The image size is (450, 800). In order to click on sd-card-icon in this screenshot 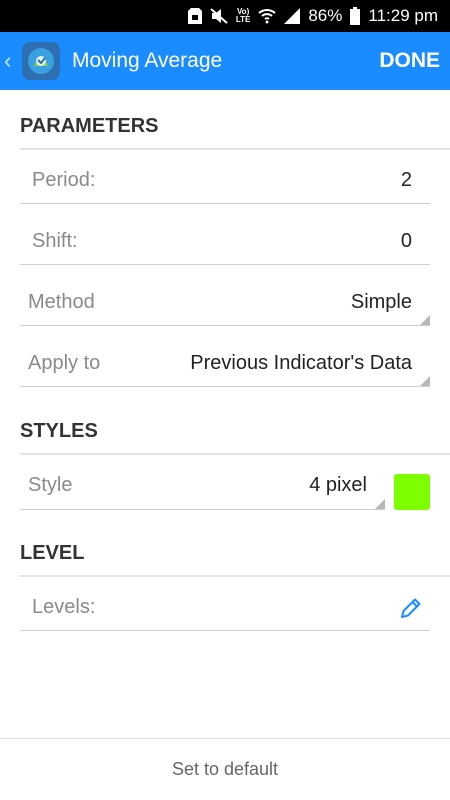, I will do `click(194, 16)`.